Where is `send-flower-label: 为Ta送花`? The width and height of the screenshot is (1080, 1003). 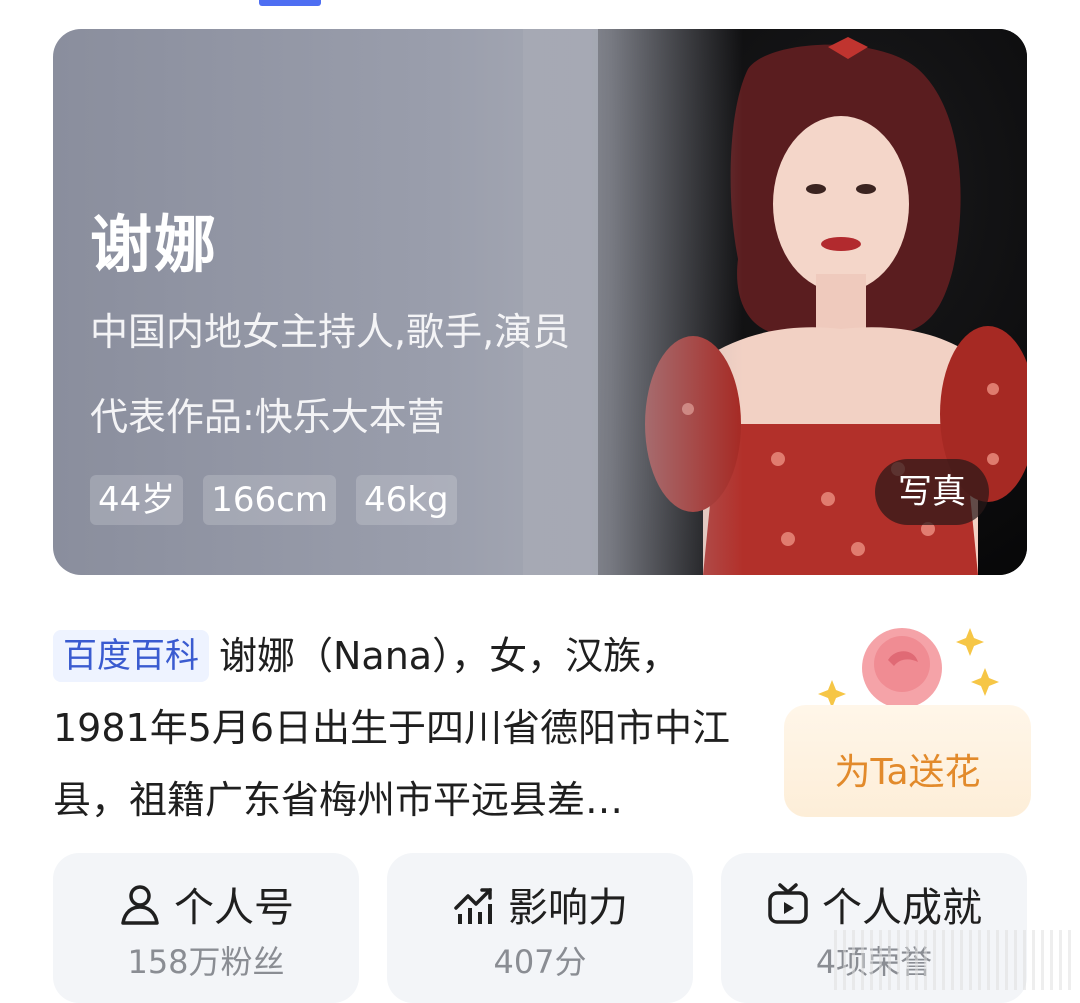
send-flower-label: 为Ta送花 is located at coordinates (907, 772).